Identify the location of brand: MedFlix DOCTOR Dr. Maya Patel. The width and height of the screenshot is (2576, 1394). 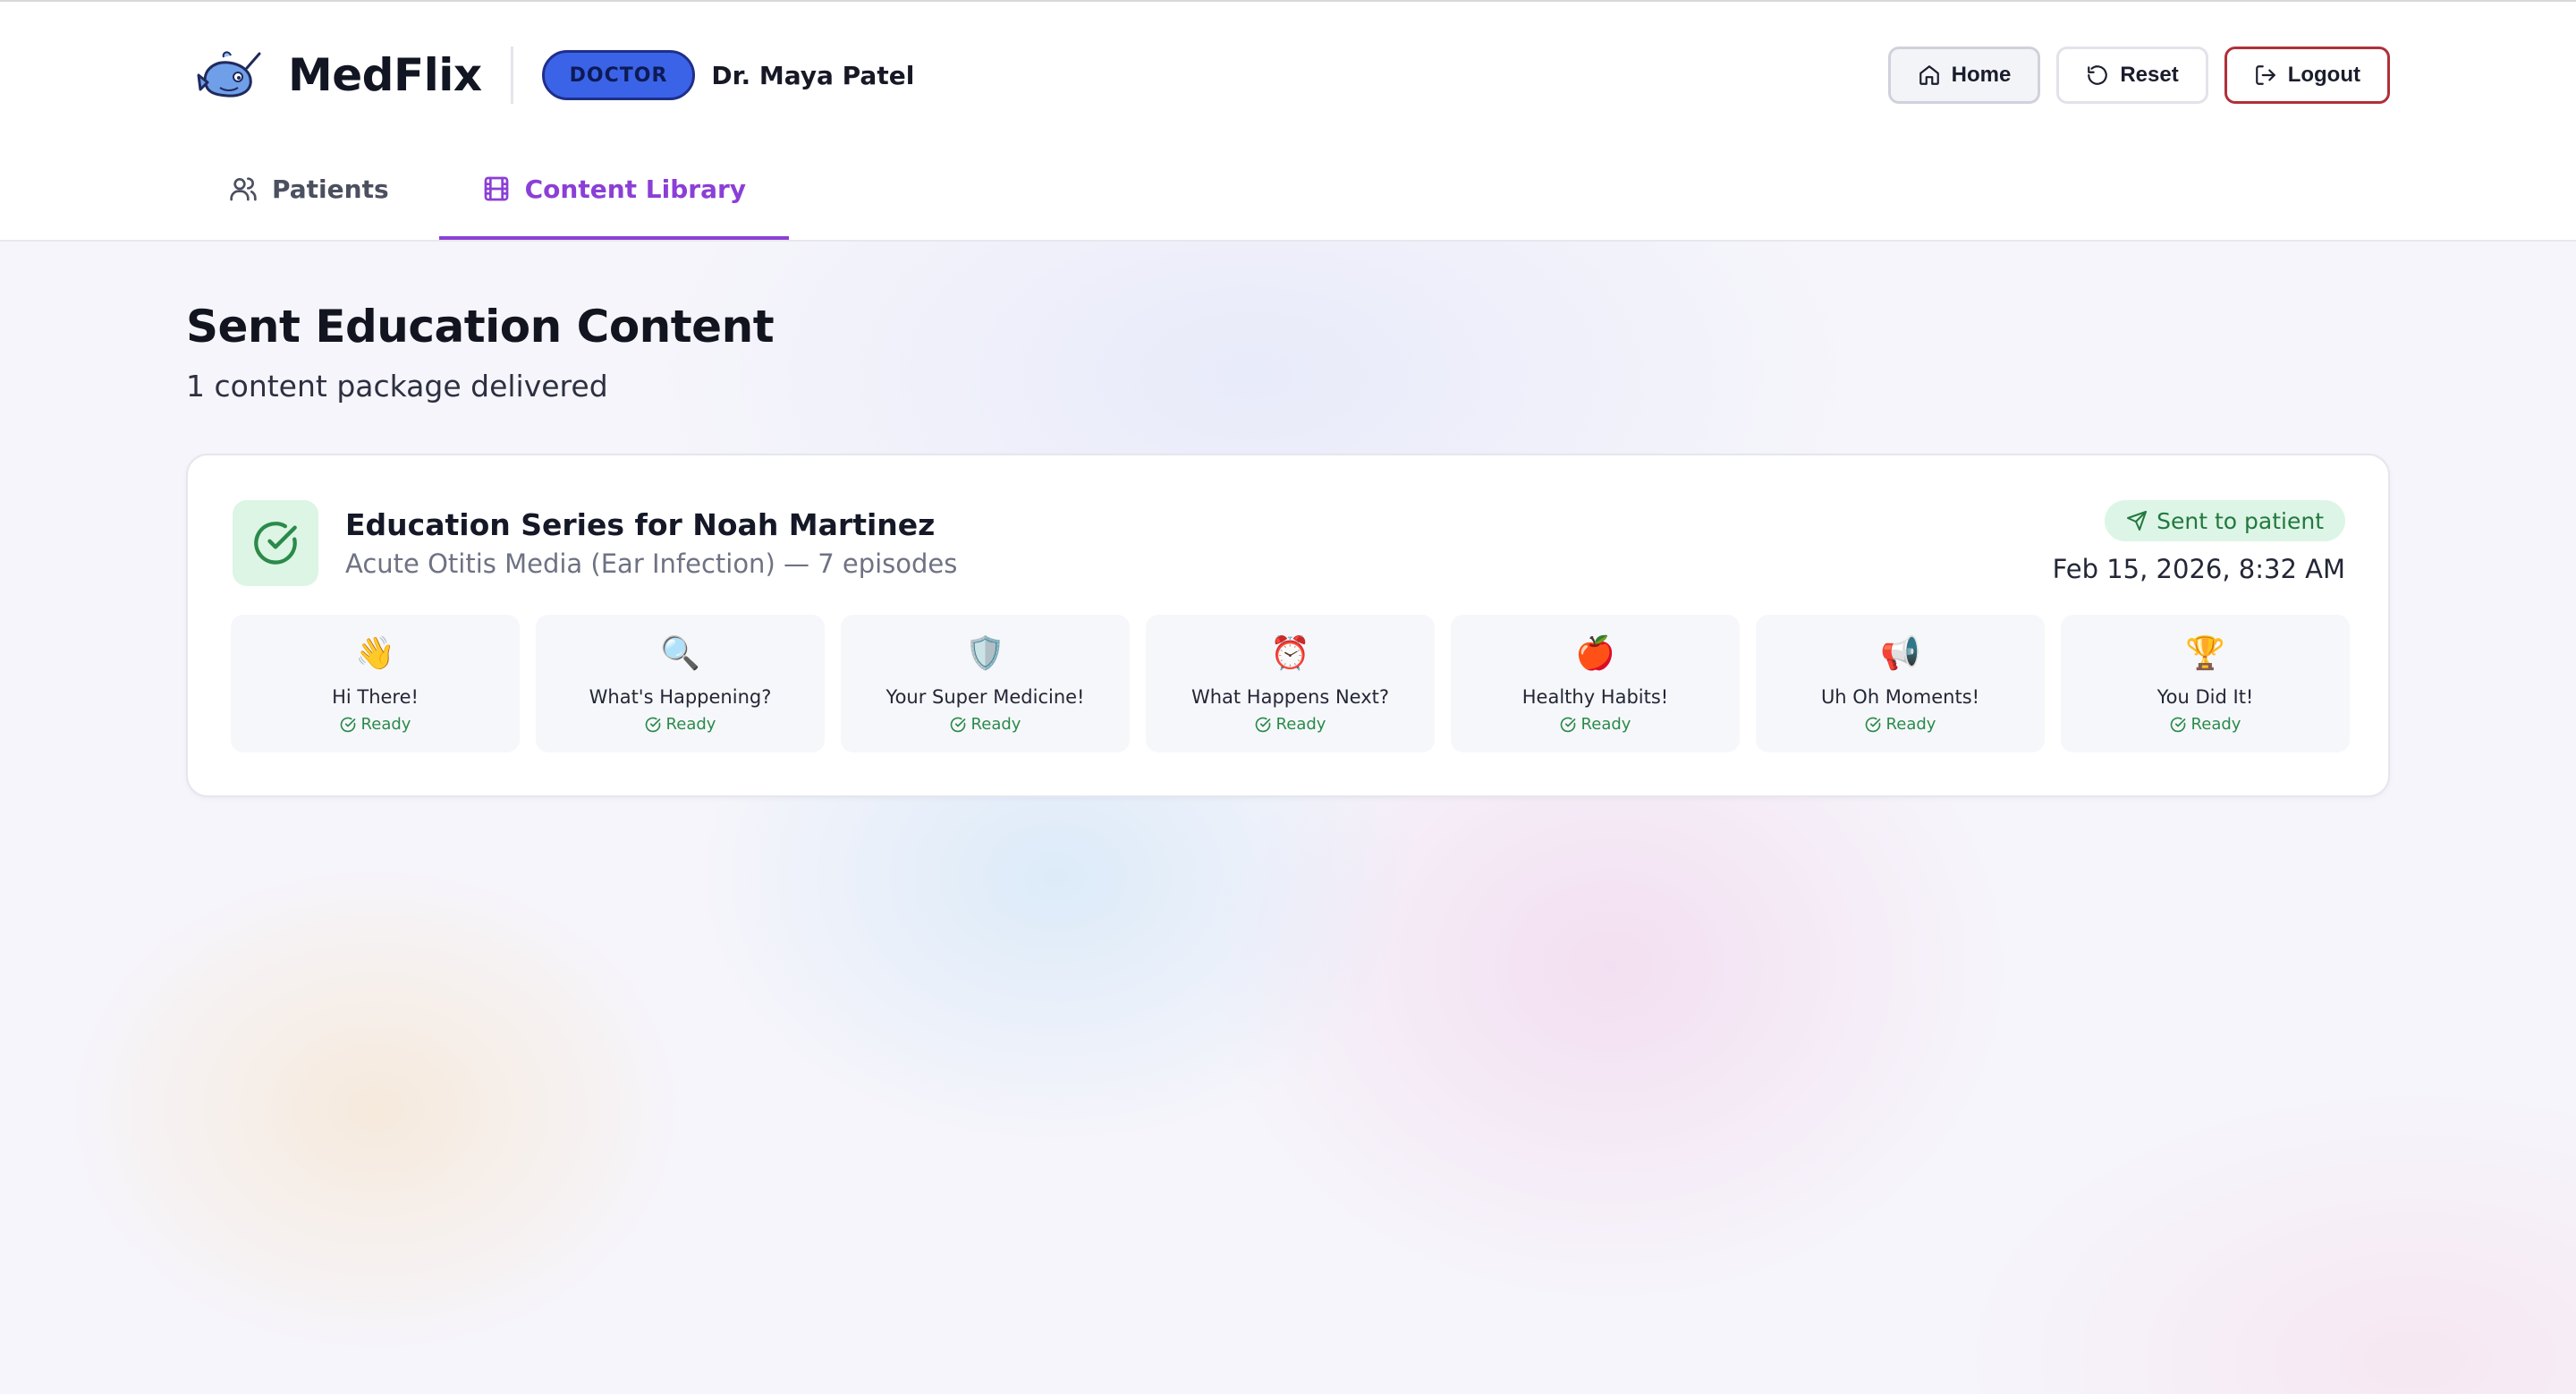
(555, 76).